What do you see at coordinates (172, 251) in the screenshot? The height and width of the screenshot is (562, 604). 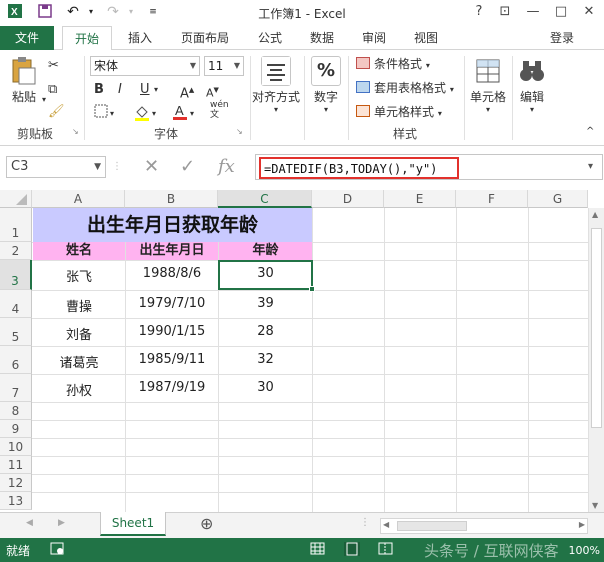 I see `header-cell-birthdate: 出生年月日` at bounding box center [172, 251].